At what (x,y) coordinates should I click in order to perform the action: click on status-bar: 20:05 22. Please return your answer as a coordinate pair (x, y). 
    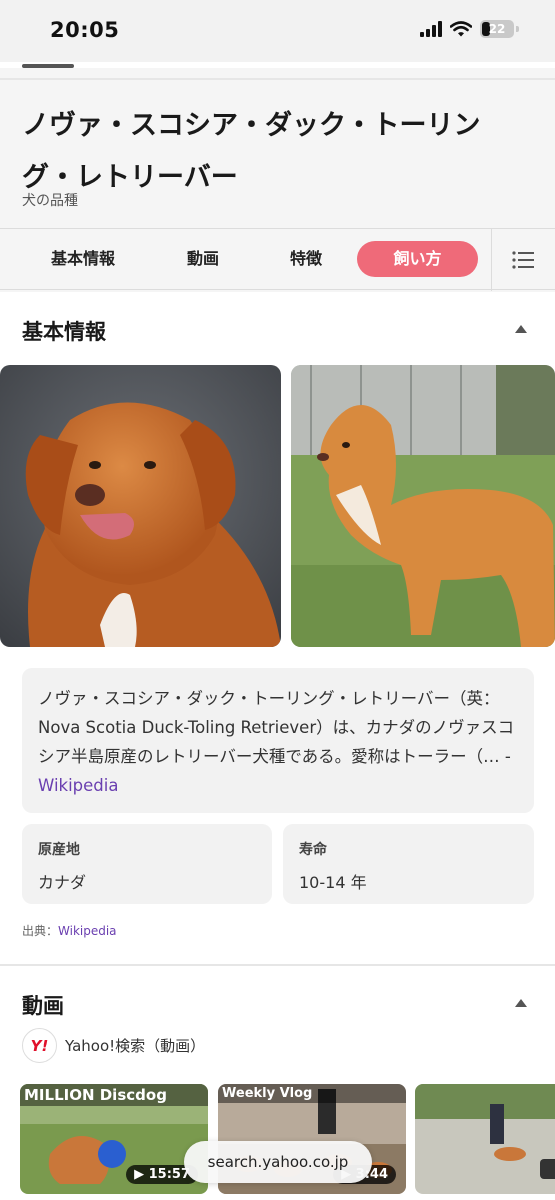
    Looking at the image, I should click on (277, 31).